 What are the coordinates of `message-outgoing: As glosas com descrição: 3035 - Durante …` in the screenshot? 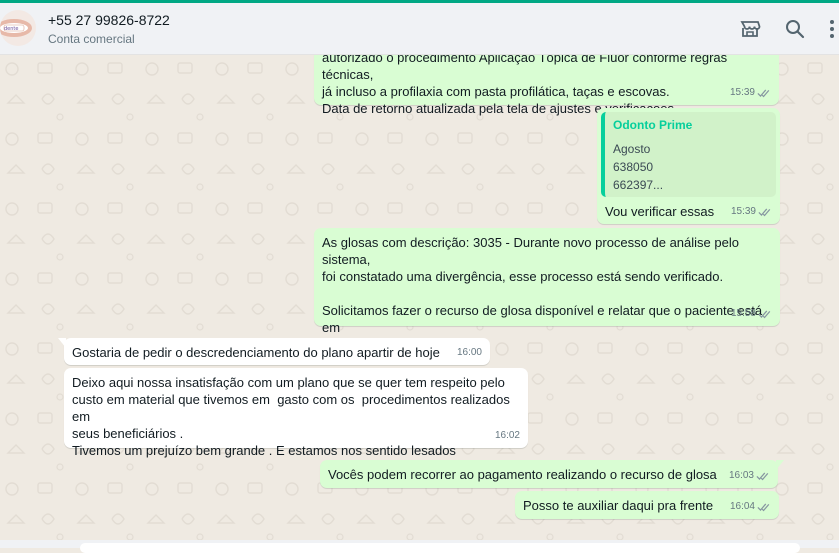 It's located at (547, 290).